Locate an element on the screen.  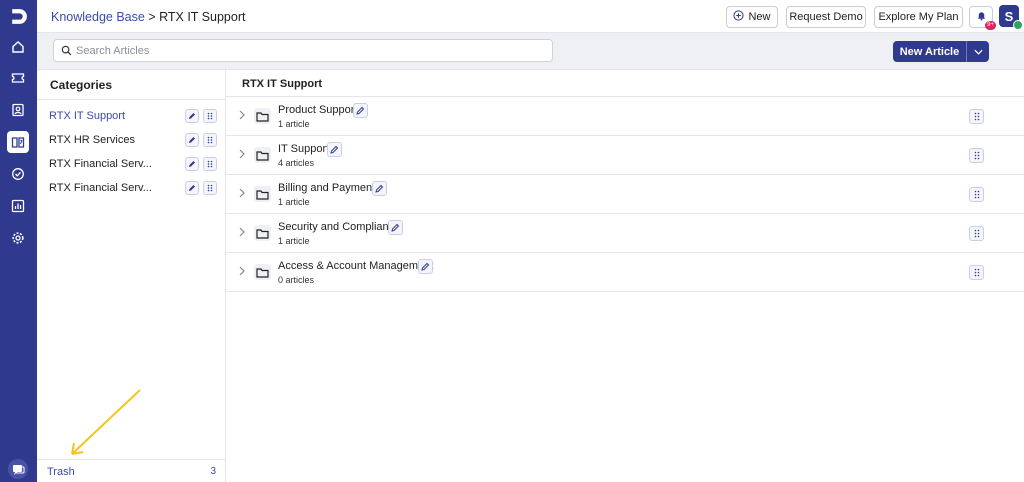
plus-circle-icon is located at coordinates (739, 17).